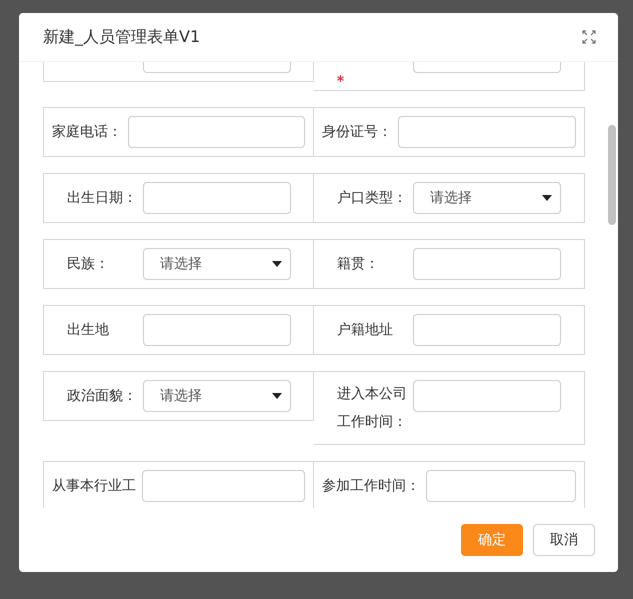 The height and width of the screenshot is (599, 633). I want to click on field-label: 出生日期：, so click(102, 198).